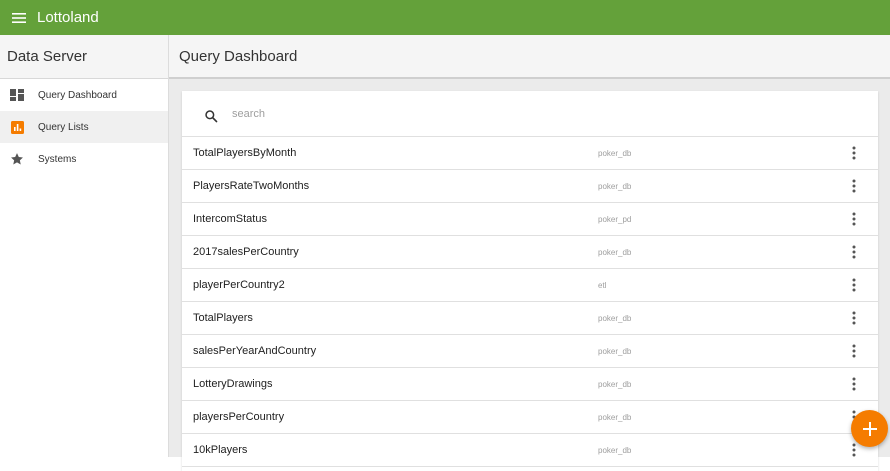 This screenshot has height=471, width=890. Describe the element at coordinates (530, 219) in the screenshot. I see `table-row: IntercomStatus poker_pd` at that location.